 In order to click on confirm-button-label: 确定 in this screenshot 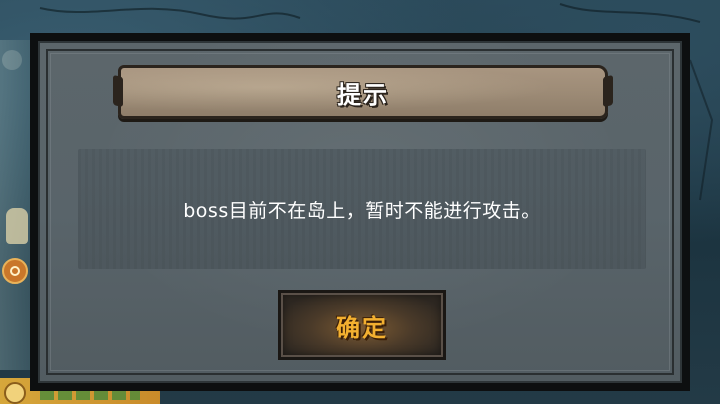, I will do `click(362, 327)`.